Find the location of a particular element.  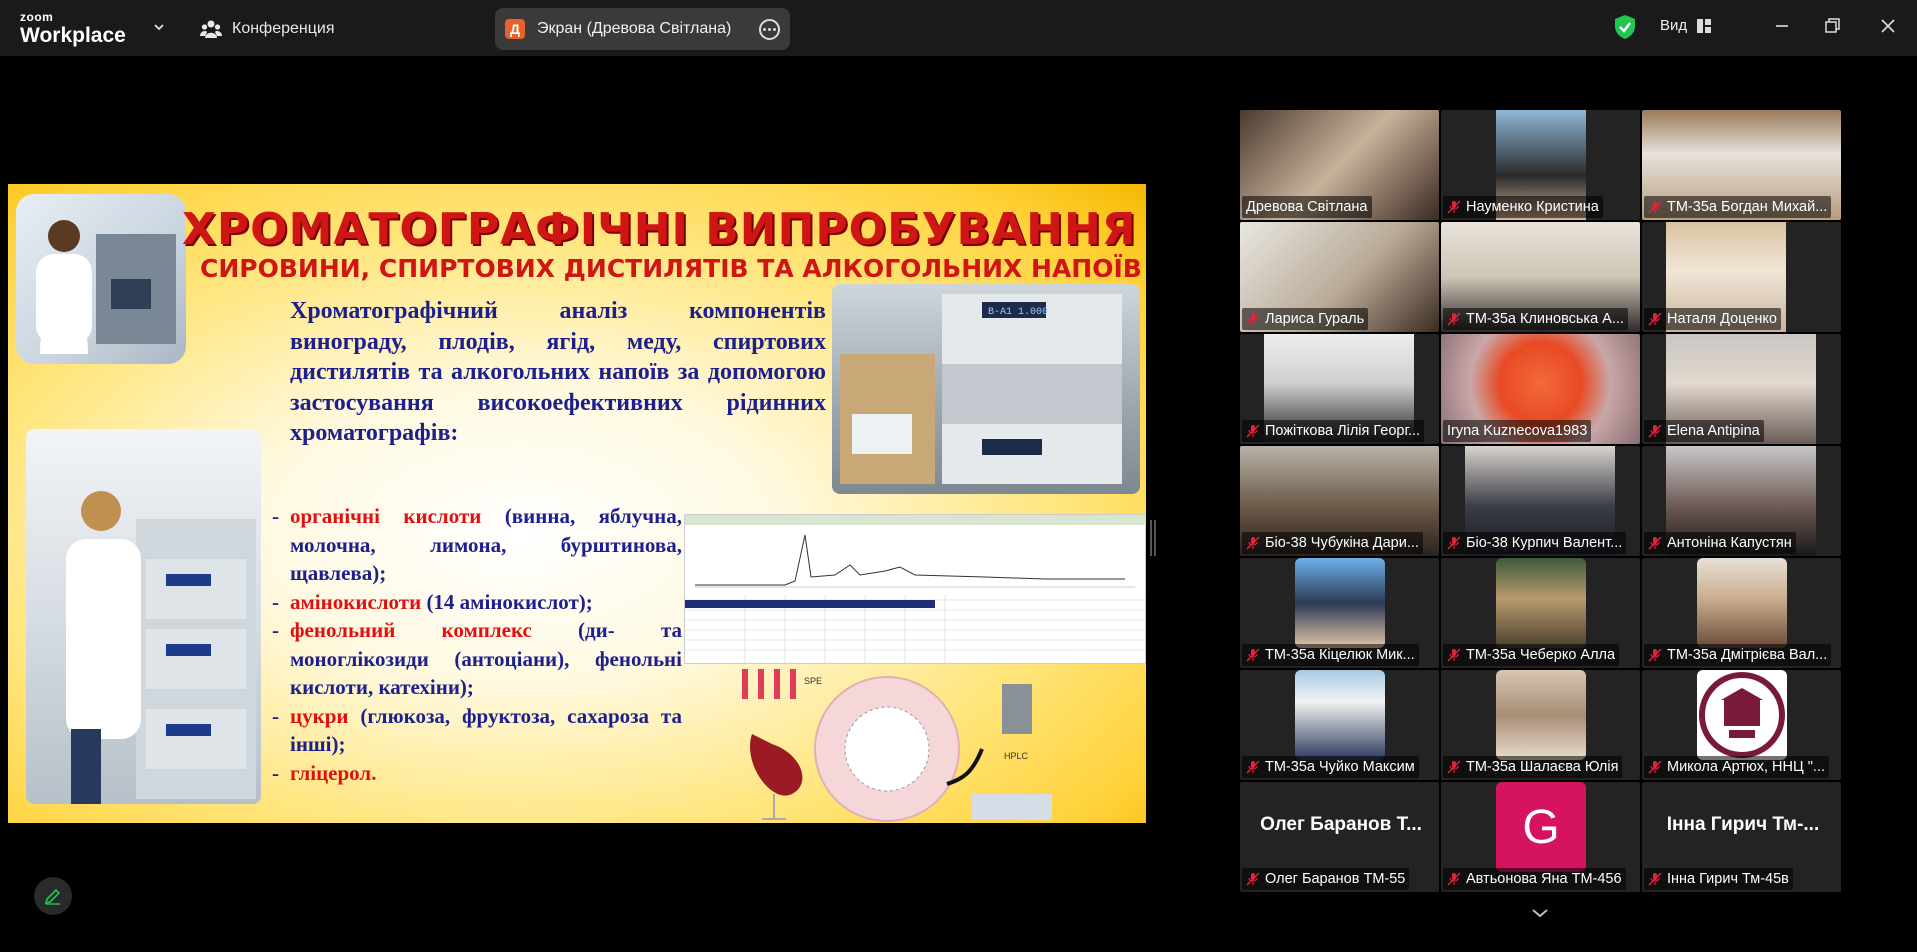

participant-tile: Elena Antipina is located at coordinates (1741, 389).